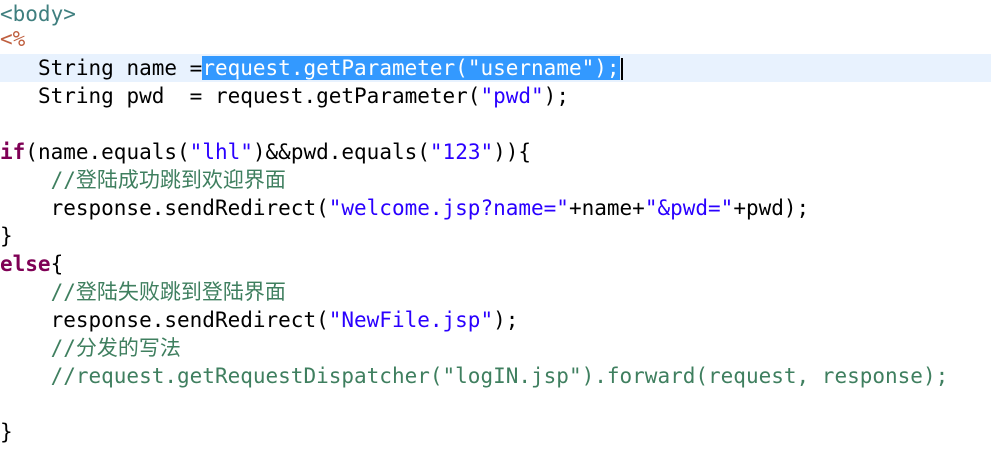 Image resolution: width=991 pixels, height=449 pixels. Describe the element at coordinates (495, 292) in the screenshot. I see `code-line-11: //登陆失败跳到登陆界面` at that location.